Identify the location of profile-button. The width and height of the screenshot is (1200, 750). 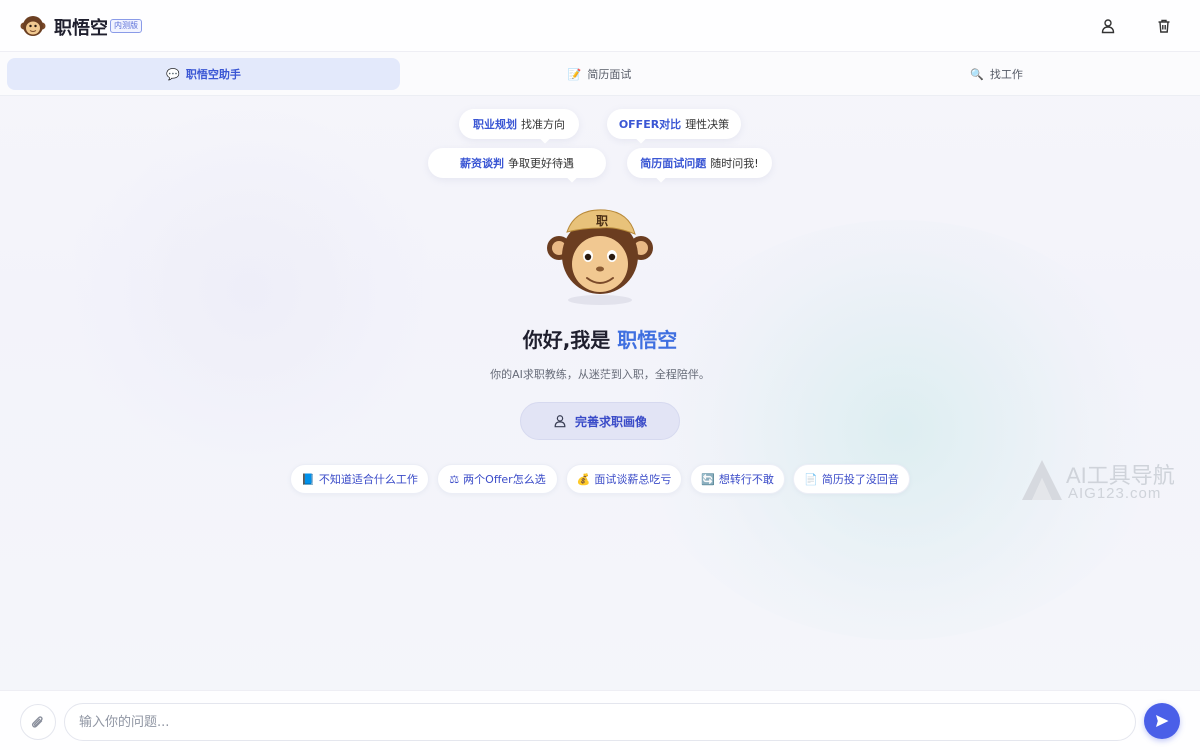
(1108, 26).